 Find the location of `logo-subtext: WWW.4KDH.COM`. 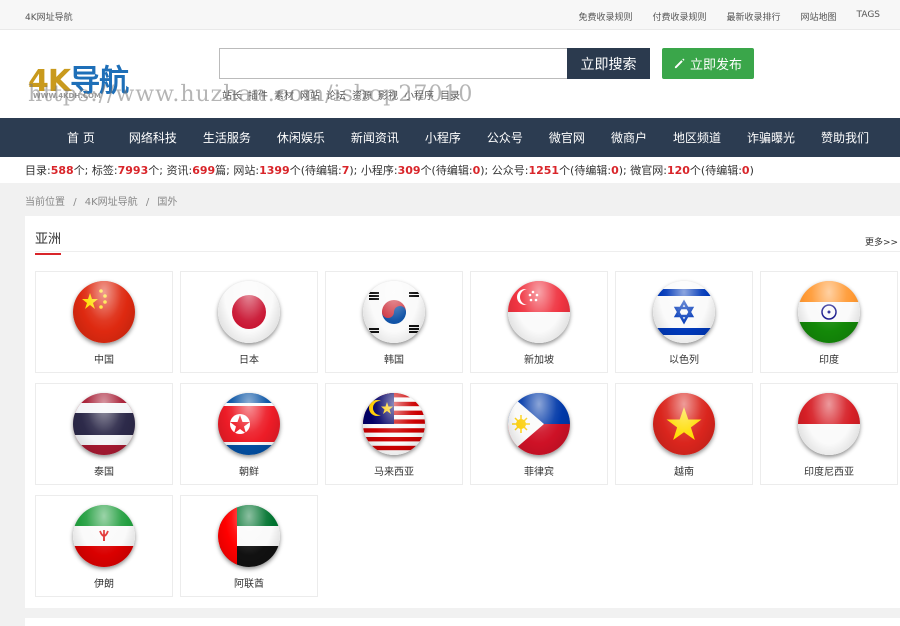

logo-subtext: WWW.4KDH.COM is located at coordinates (67, 96).